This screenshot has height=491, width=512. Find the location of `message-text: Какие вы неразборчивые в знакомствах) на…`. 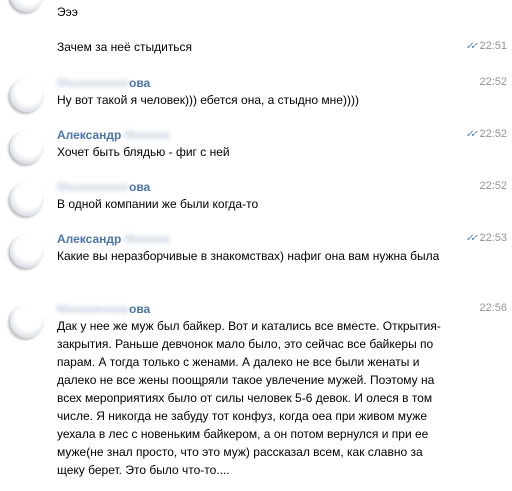

message-text: Какие вы неразборчивые в знакомствах) на… is located at coordinates (248, 256).